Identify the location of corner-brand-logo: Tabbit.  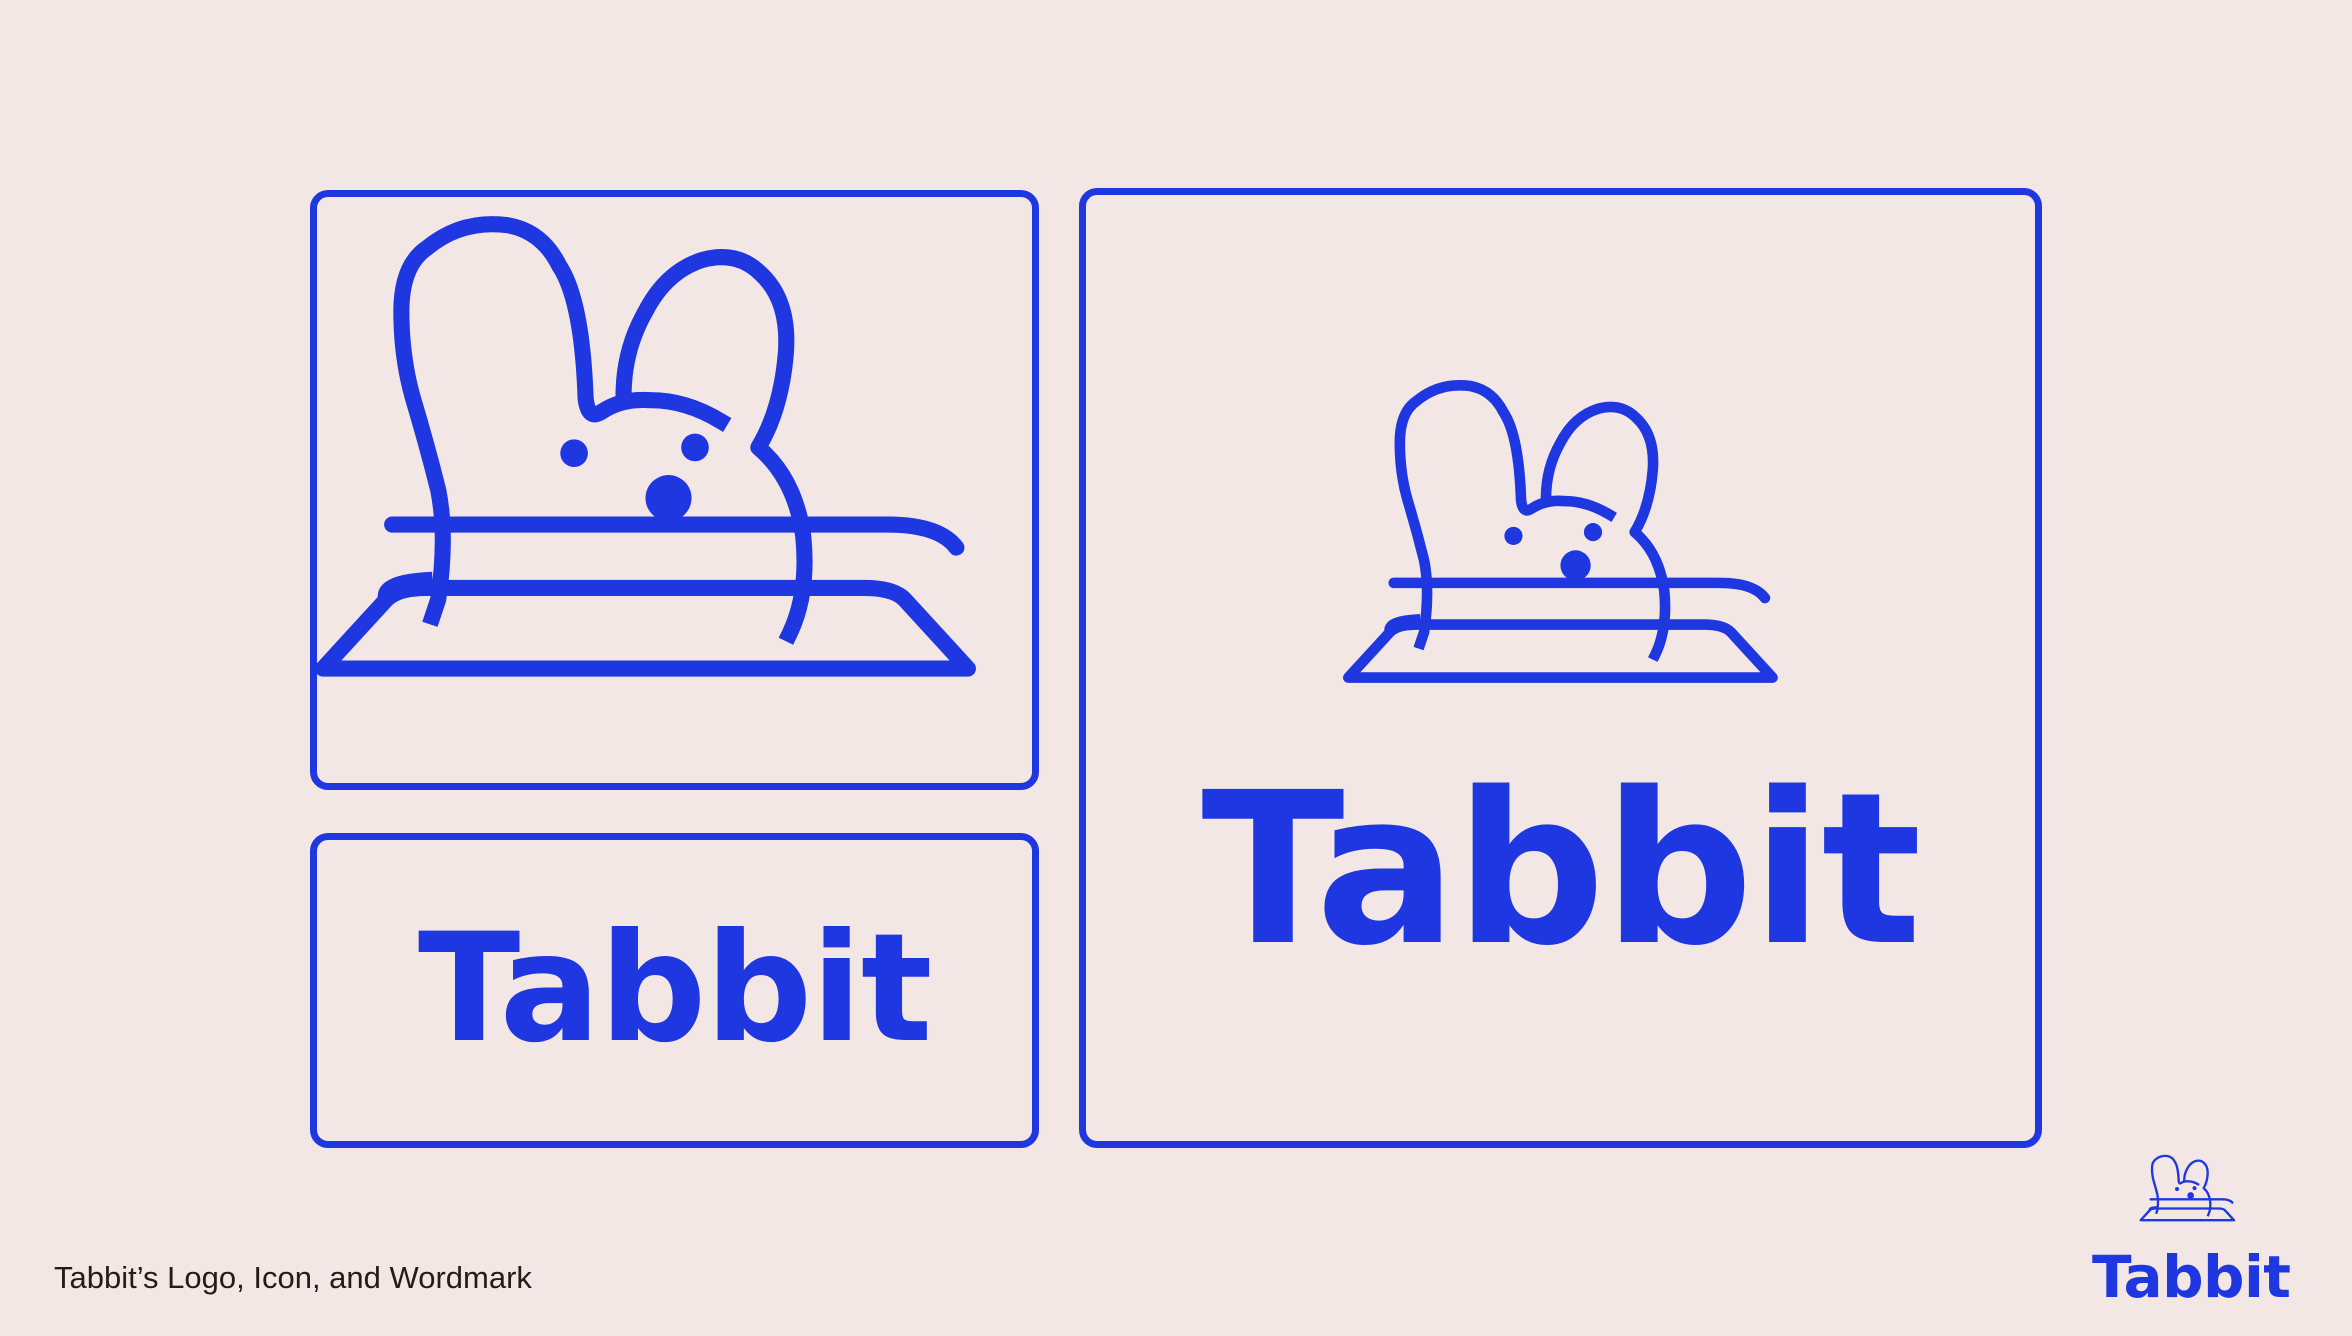
(2191, 1228).